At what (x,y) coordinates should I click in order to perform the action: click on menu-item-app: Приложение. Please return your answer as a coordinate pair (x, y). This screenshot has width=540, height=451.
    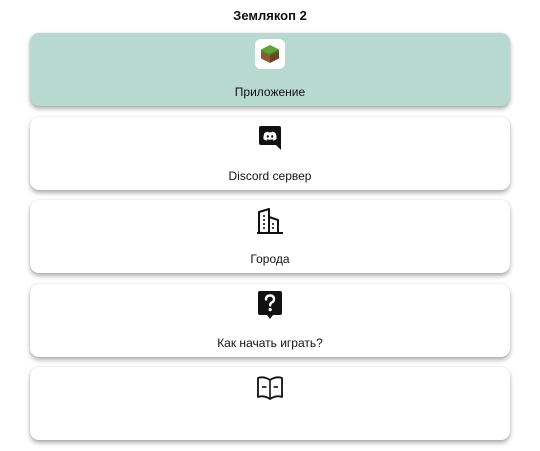
    Looking at the image, I should click on (270, 69).